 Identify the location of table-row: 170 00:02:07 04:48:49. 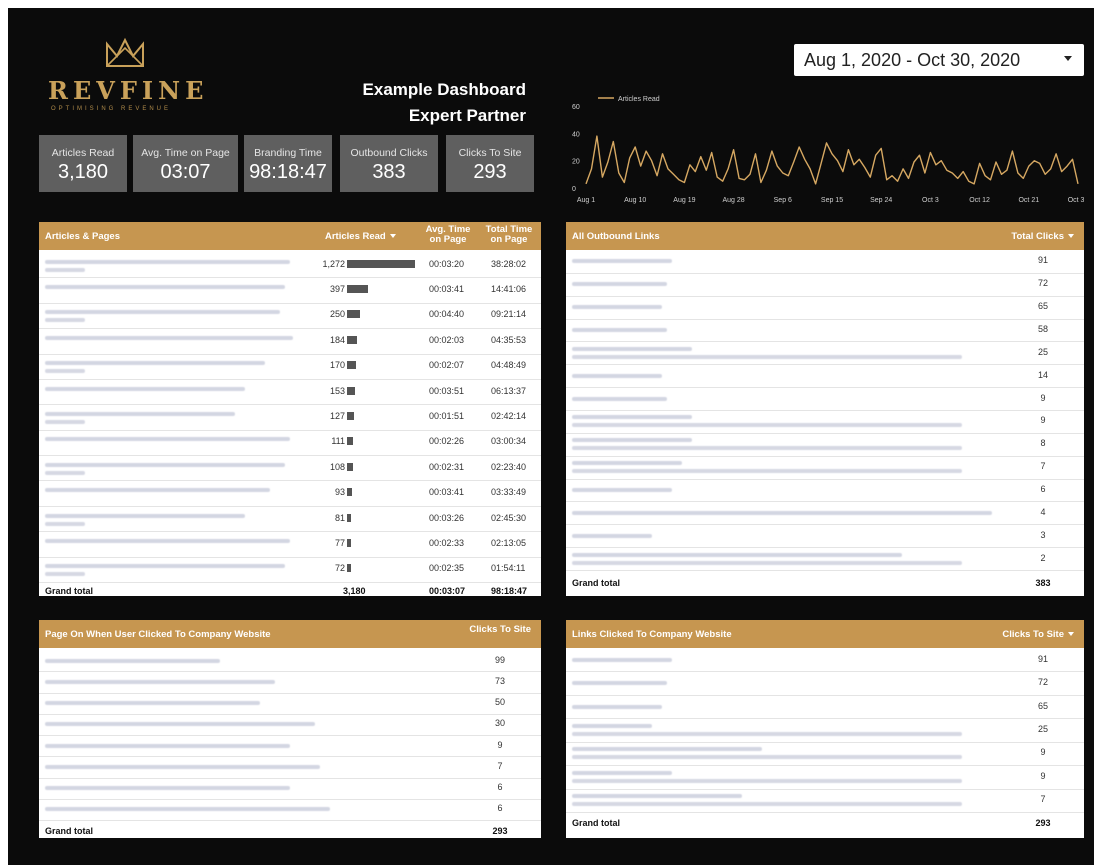
(290, 367).